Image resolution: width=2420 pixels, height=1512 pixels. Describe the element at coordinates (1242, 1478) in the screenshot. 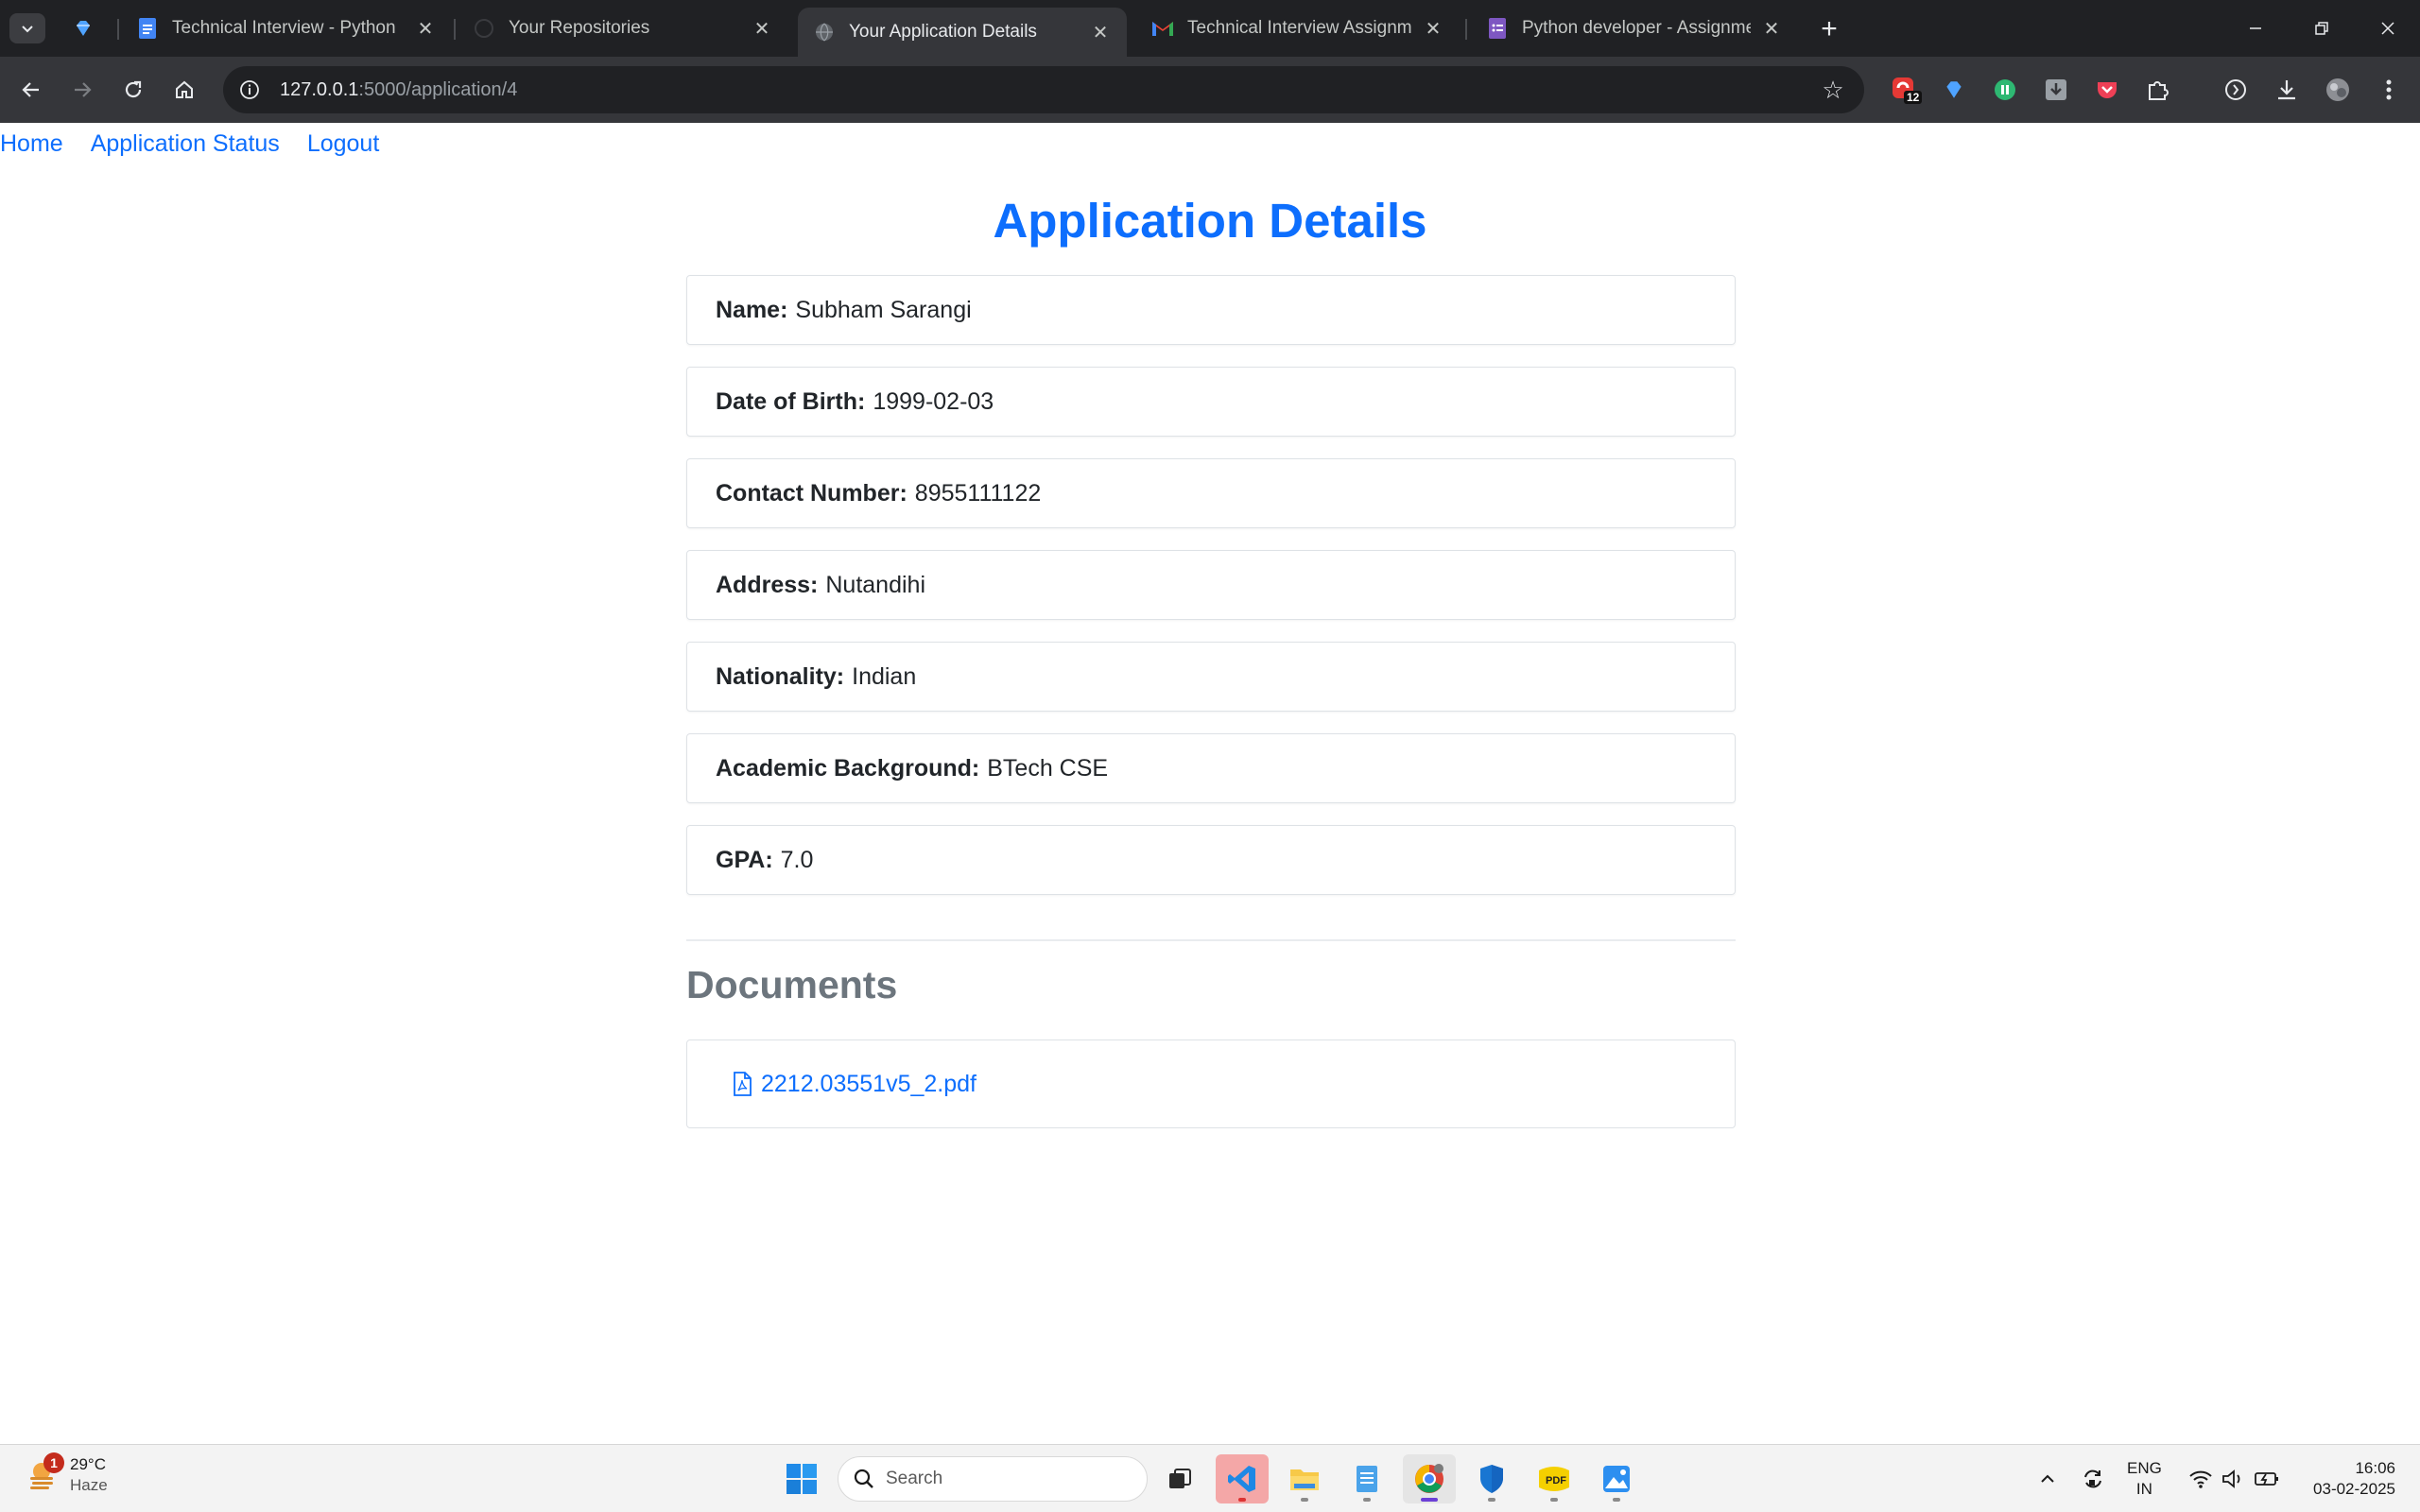

I see `taskbar-vscode` at that location.